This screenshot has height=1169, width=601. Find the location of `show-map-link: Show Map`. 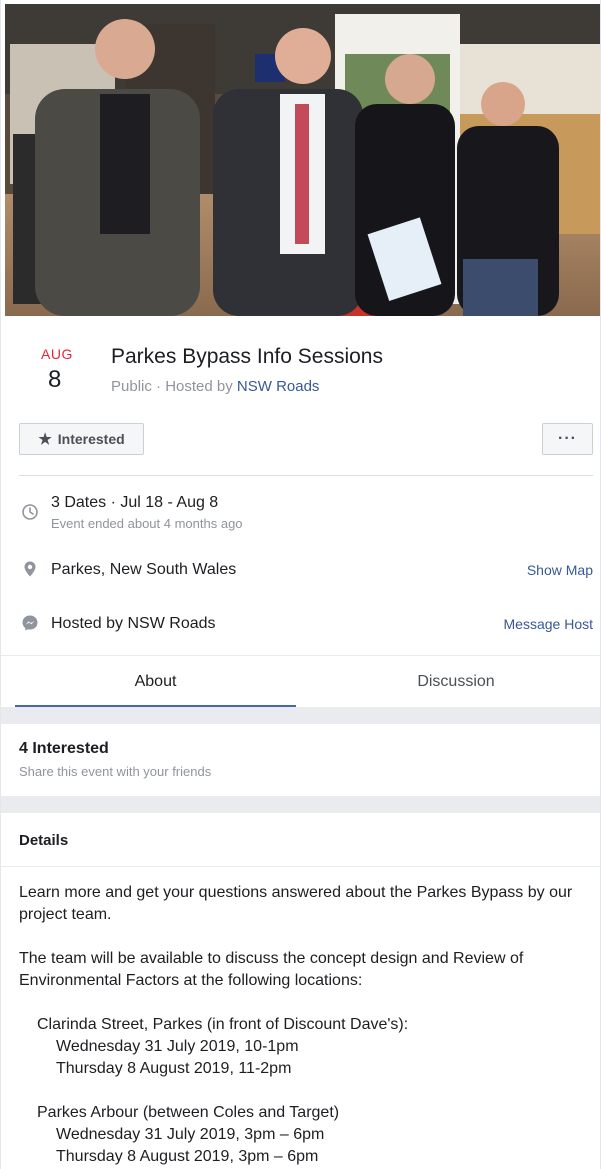

show-map-link: Show Map is located at coordinates (560, 570).